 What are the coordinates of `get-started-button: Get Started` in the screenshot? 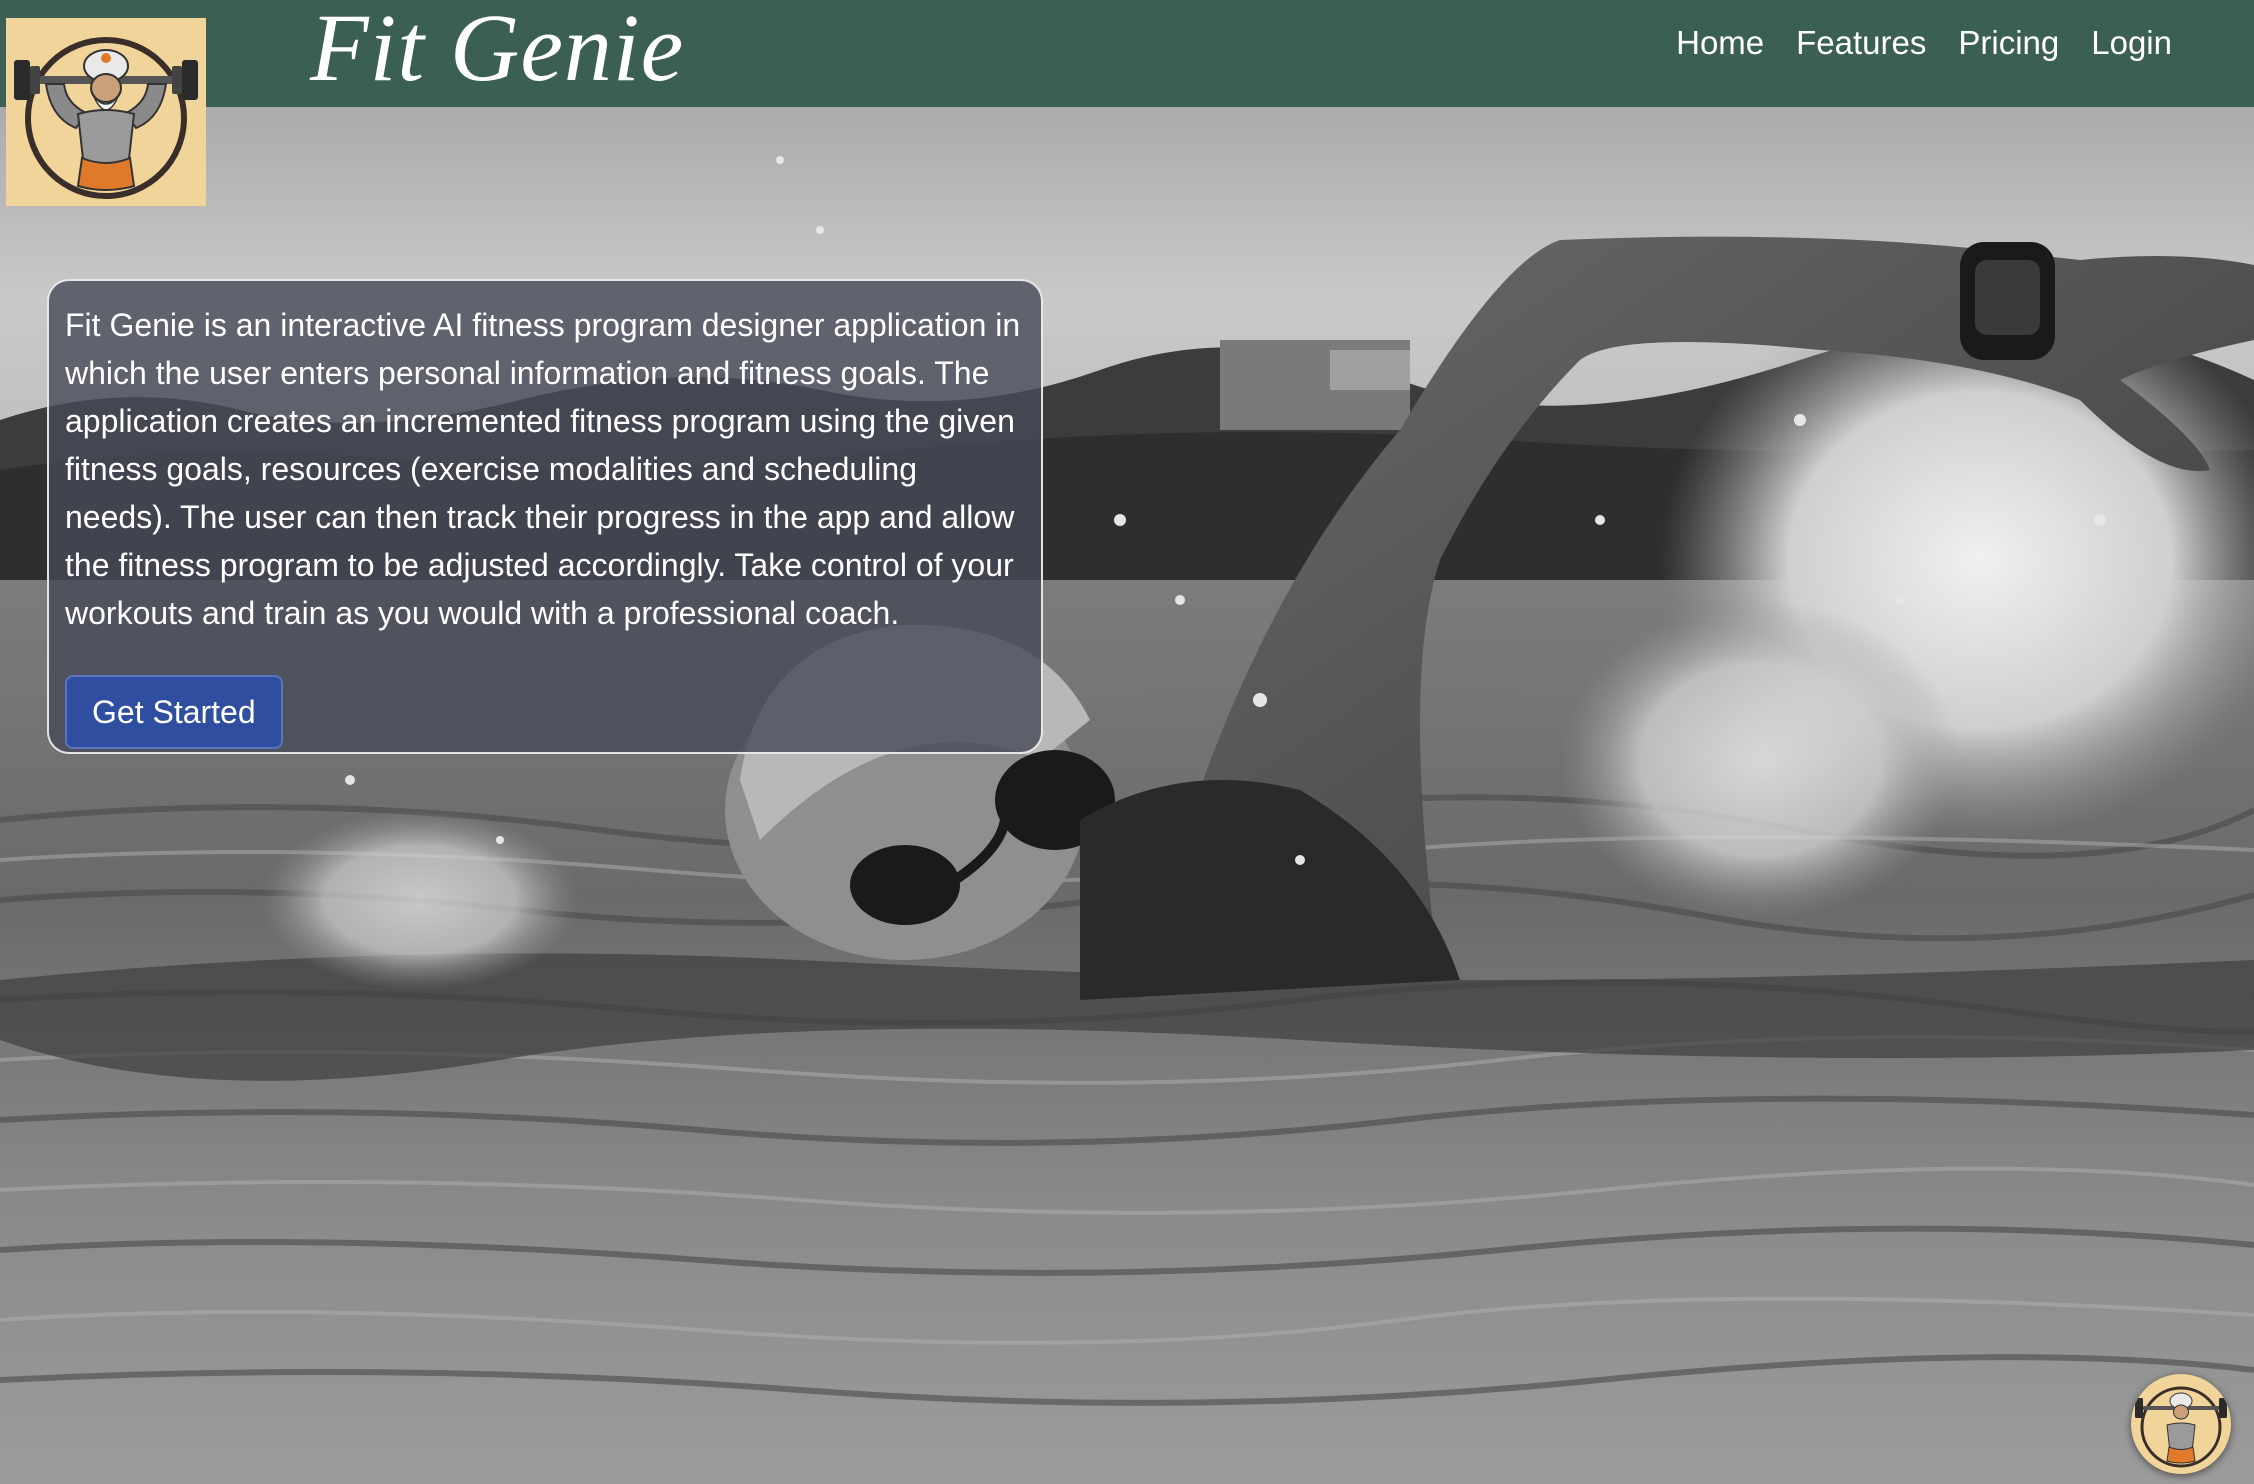 It's located at (174, 712).